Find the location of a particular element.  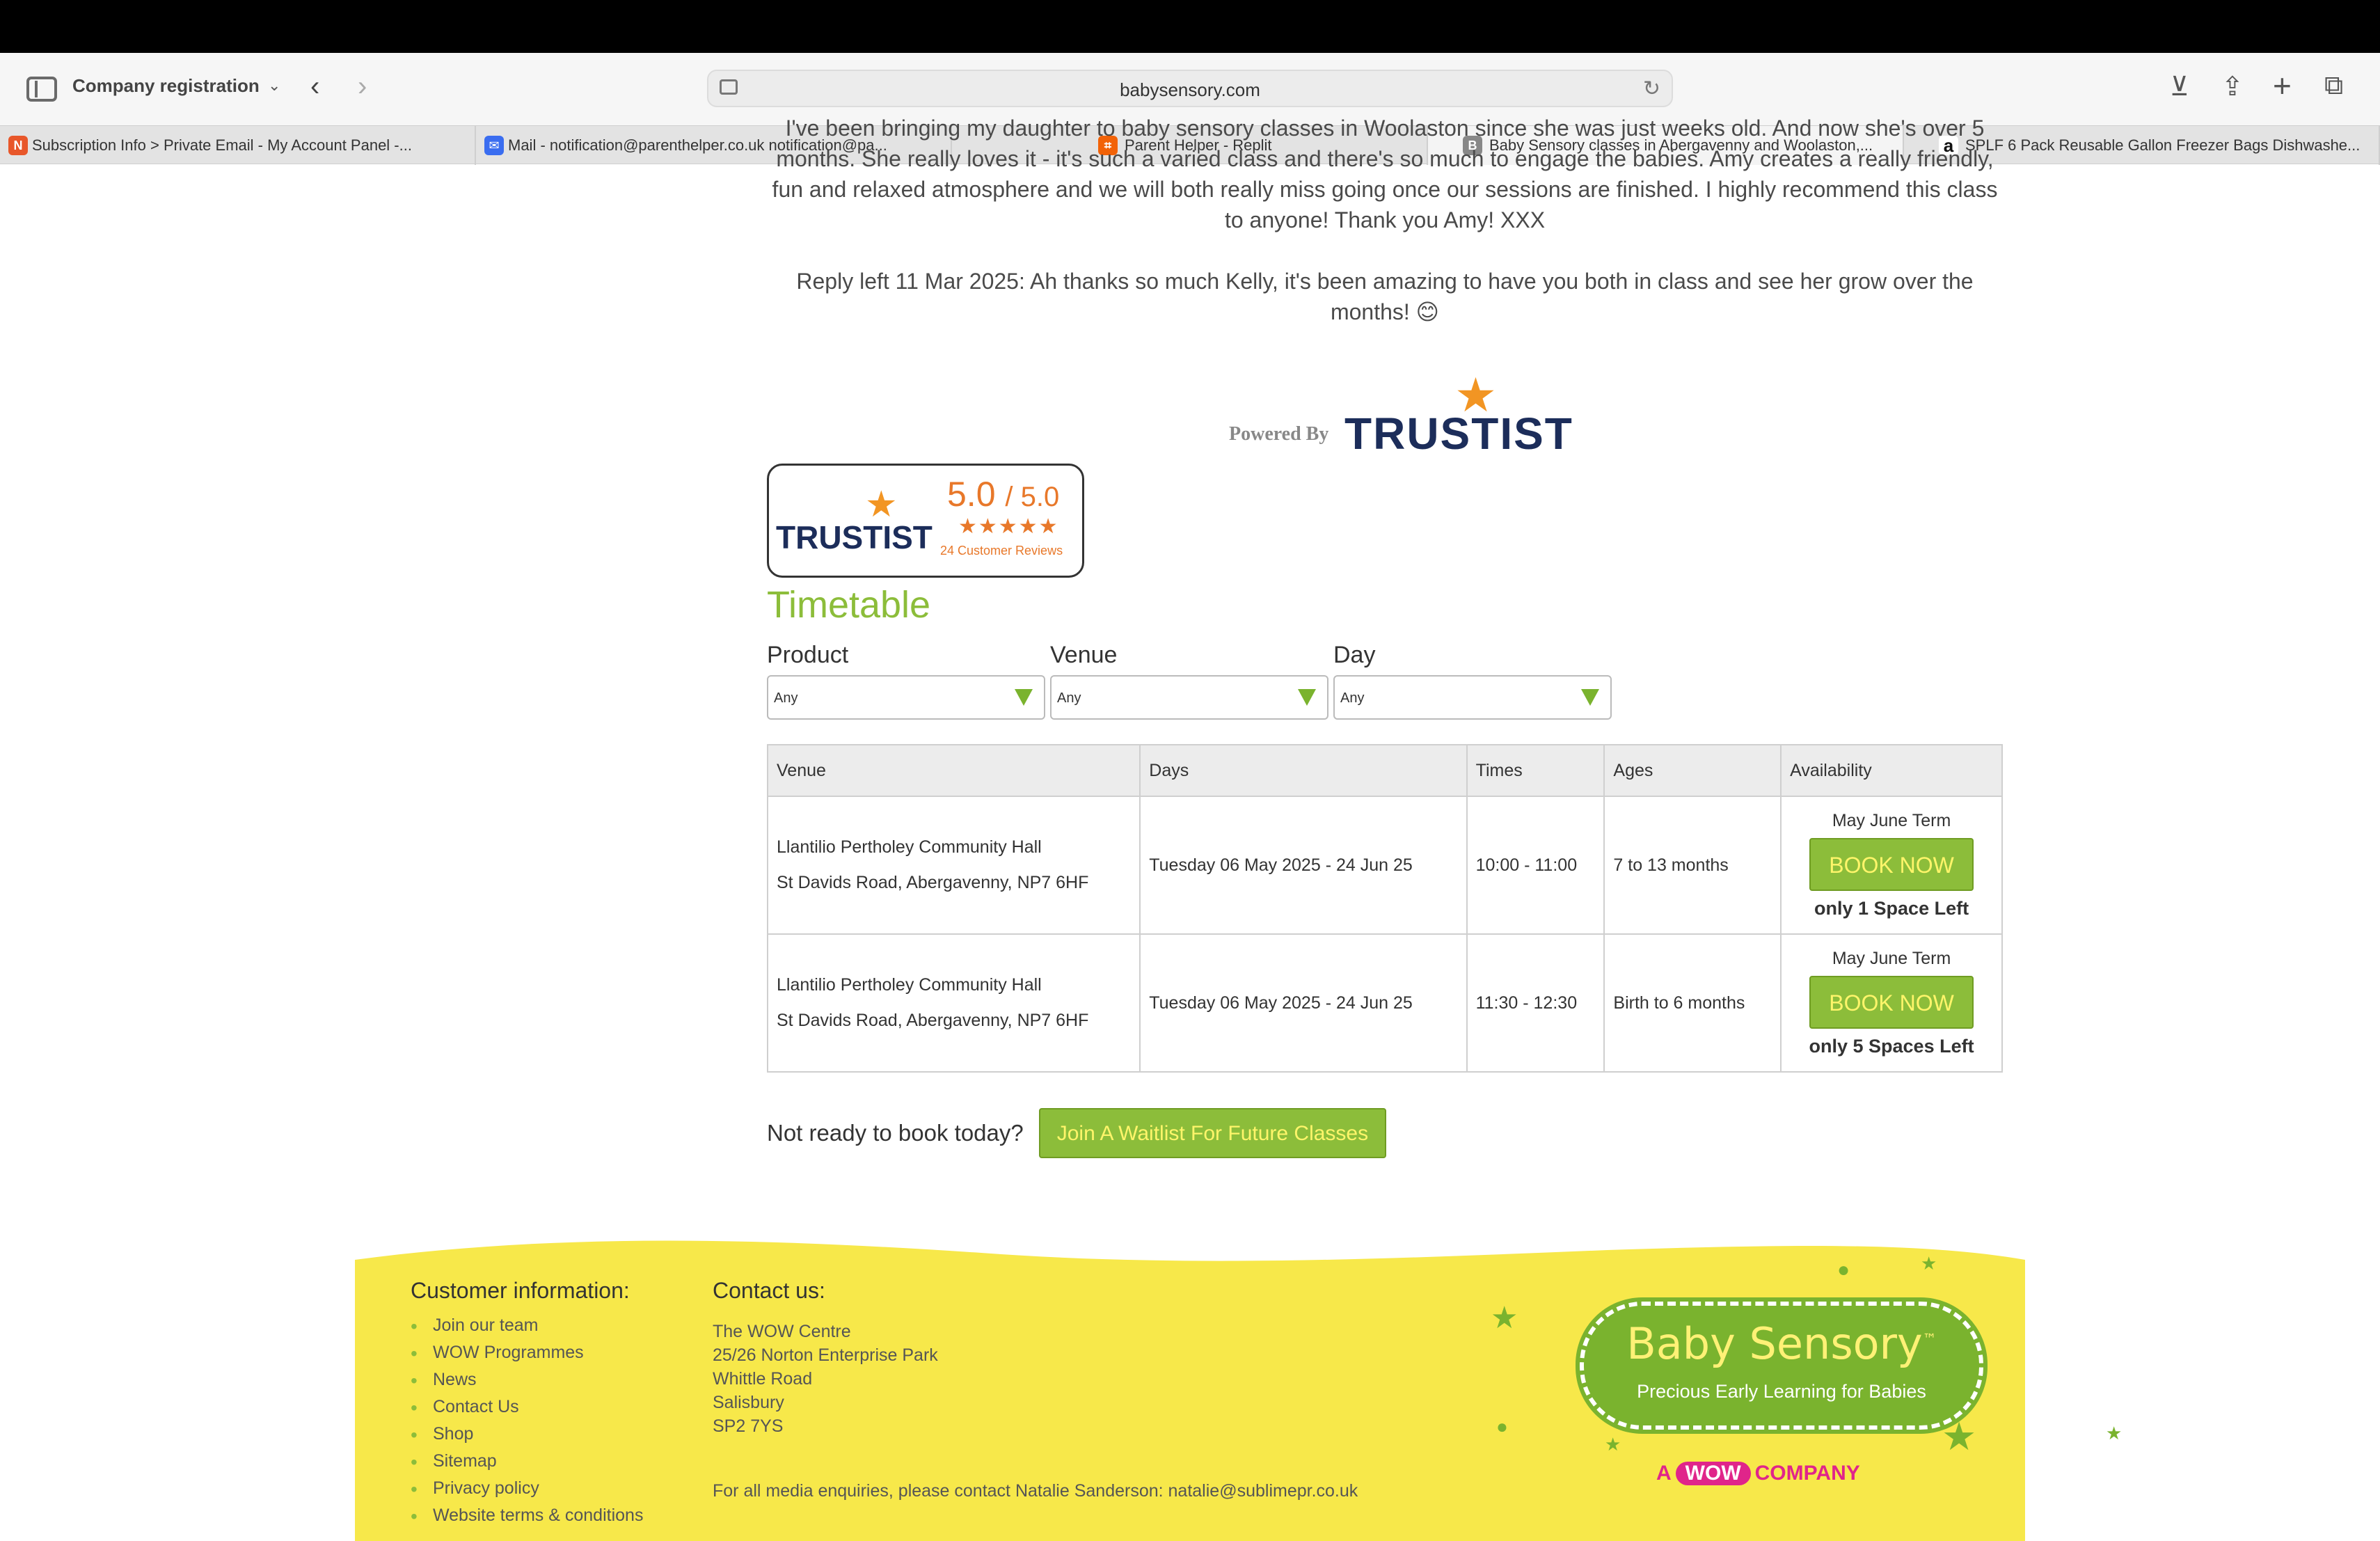

column-header-venue: Venue is located at coordinates (953, 770).